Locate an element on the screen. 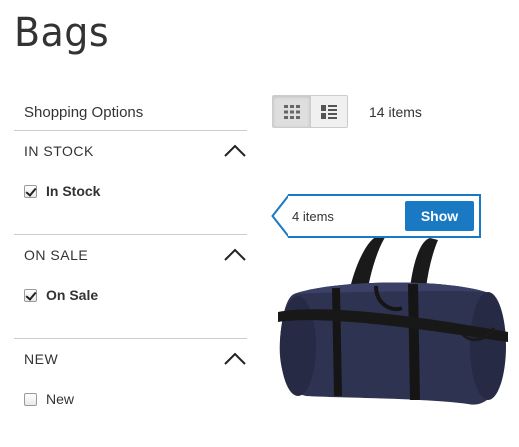  grid-view-button is located at coordinates (291, 111).